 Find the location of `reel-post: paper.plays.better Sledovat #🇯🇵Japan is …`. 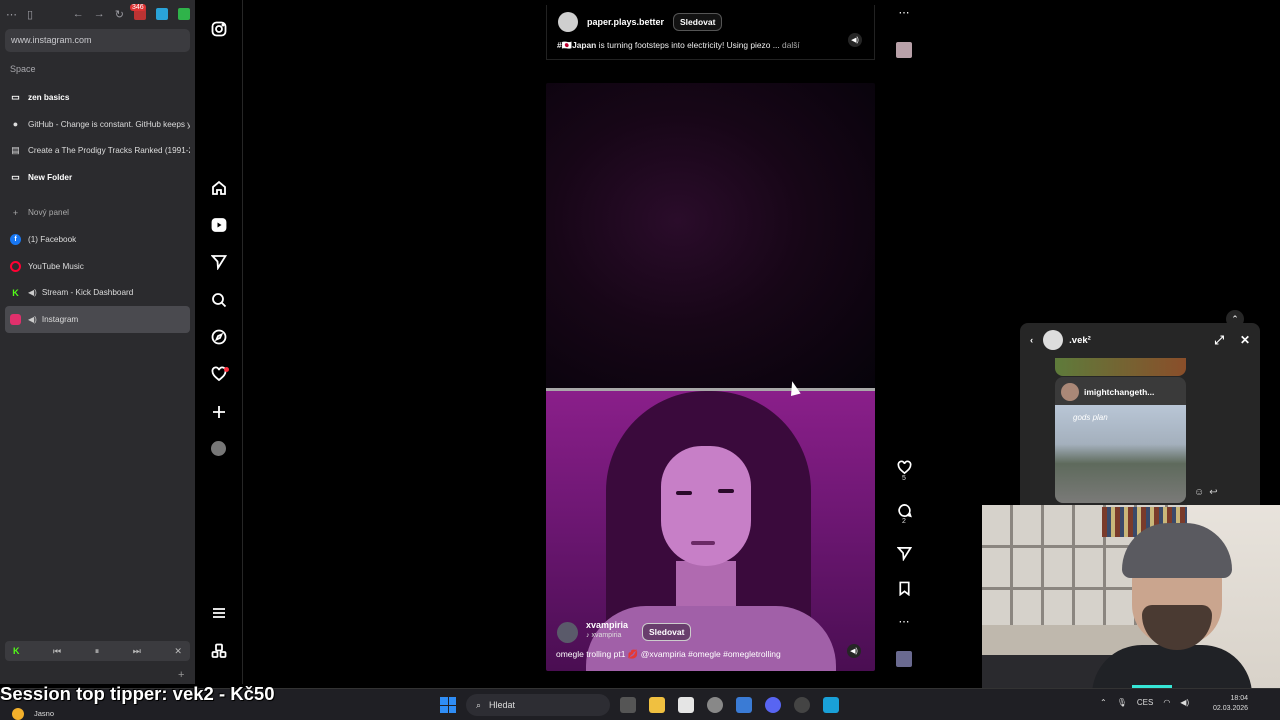

reel-post: paper.plays.better Sledovat #🇯🇵Japan is … is located at coordinates (710, 32).